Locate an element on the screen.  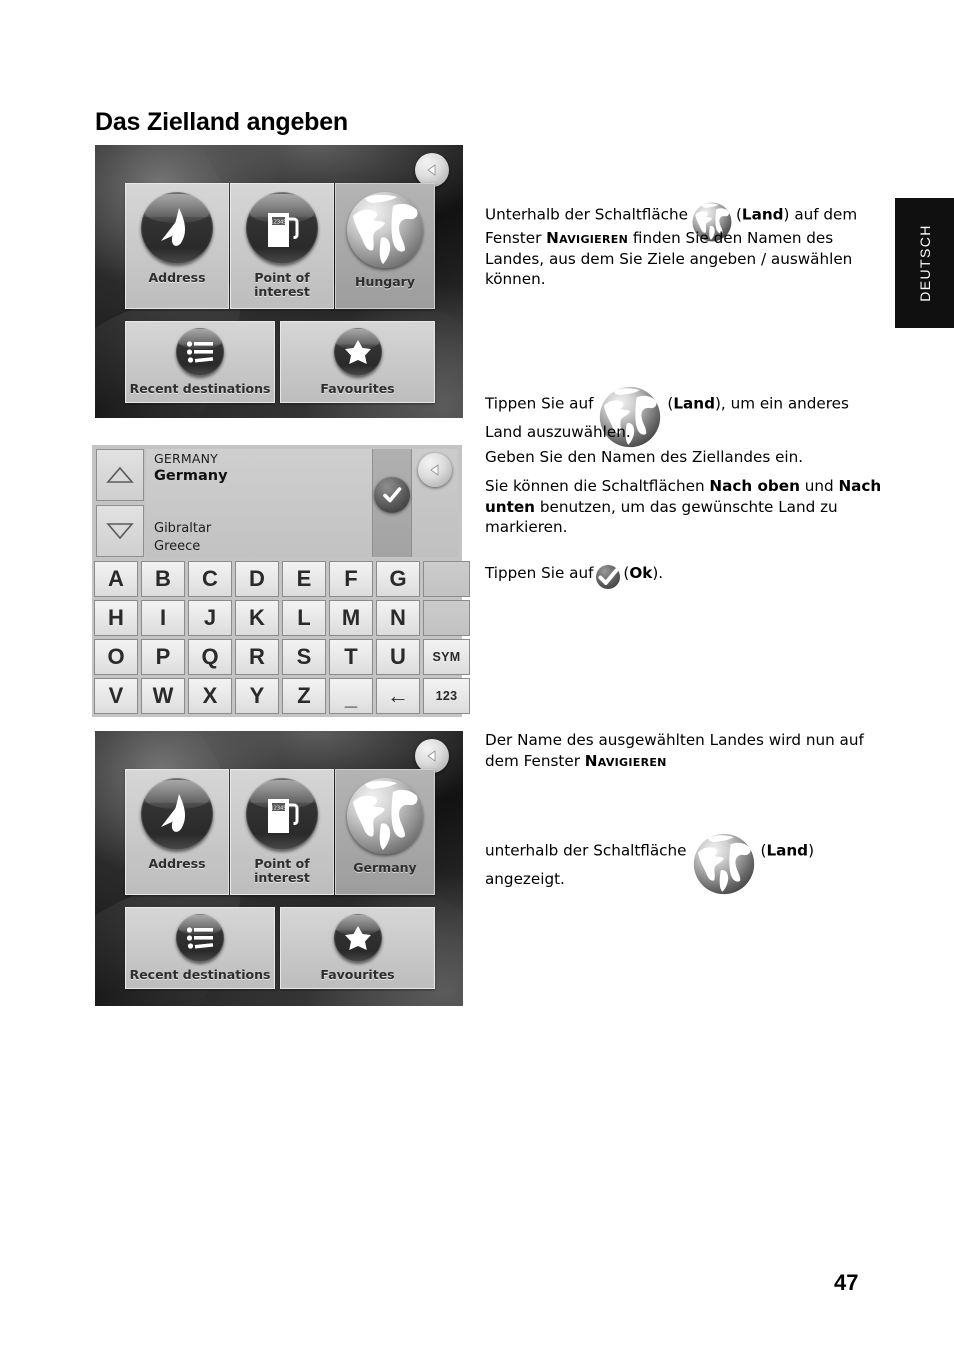
scroll-up-button is located at coordinates (120, 475).